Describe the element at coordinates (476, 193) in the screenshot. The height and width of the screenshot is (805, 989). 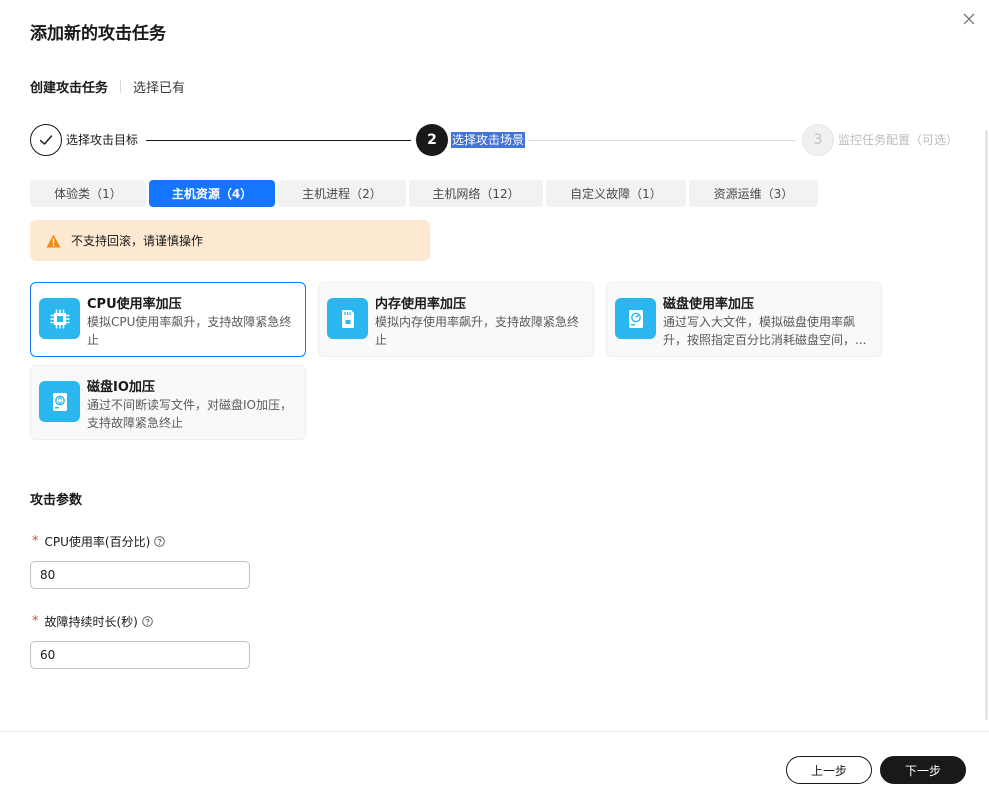
I see `tab-host-network: 主机网络（12）` at that location.